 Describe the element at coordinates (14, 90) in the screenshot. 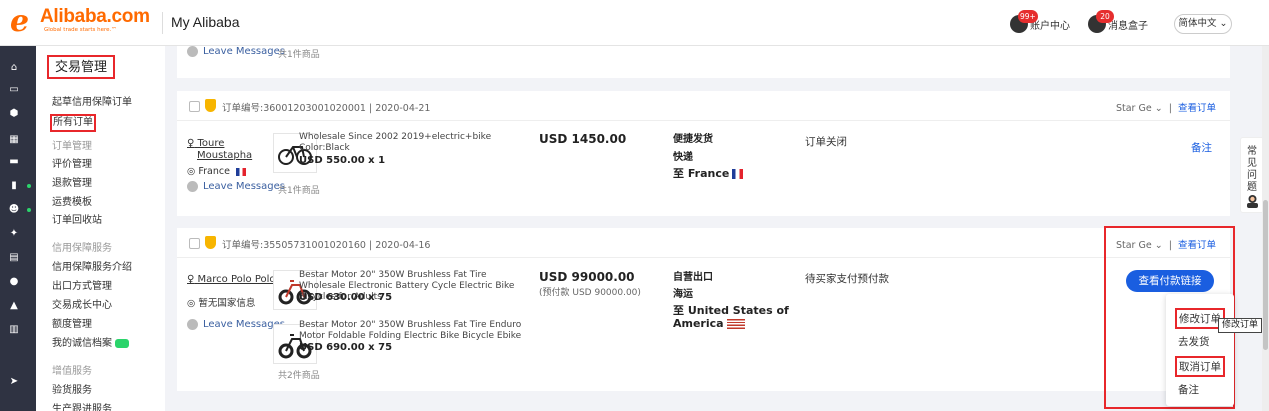

I see `store-icon: ▭` at that location.